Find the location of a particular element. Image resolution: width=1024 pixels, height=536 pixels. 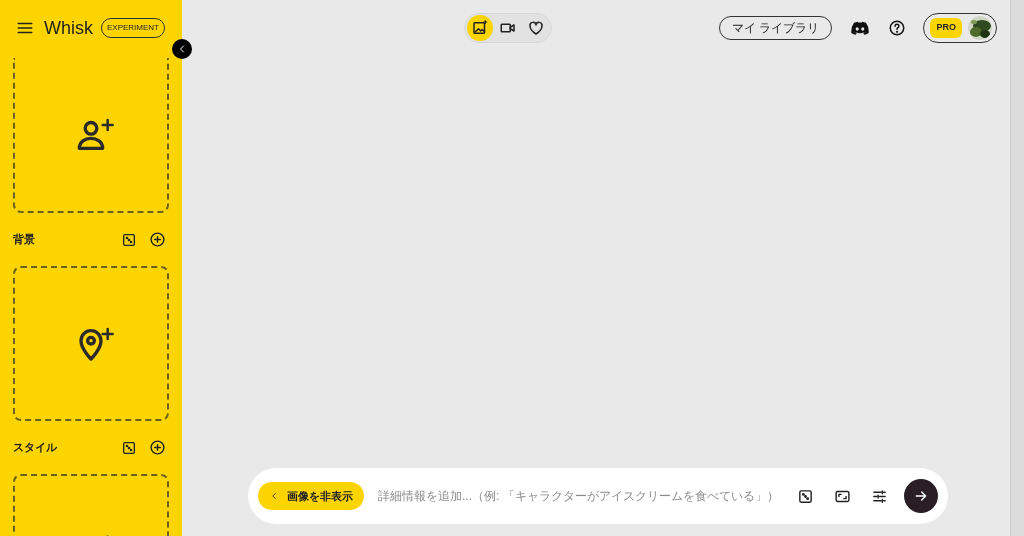

send-button is located at coordinates (921, 496).